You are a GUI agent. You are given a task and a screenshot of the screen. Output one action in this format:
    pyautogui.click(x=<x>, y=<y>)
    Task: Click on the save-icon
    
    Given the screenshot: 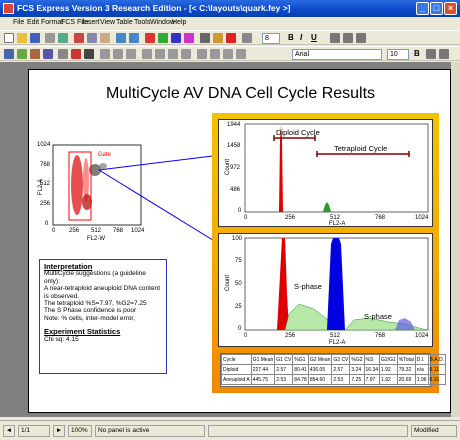 What is the action you would take?
    pyautogui.click(x=35, y=38)
    